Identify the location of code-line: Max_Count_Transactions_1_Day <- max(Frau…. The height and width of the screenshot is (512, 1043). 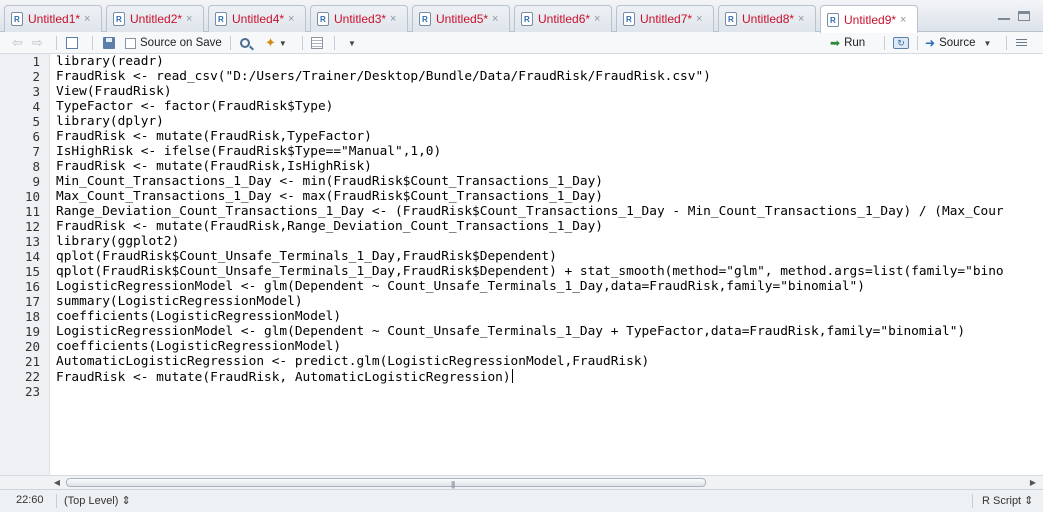
(329, 196).